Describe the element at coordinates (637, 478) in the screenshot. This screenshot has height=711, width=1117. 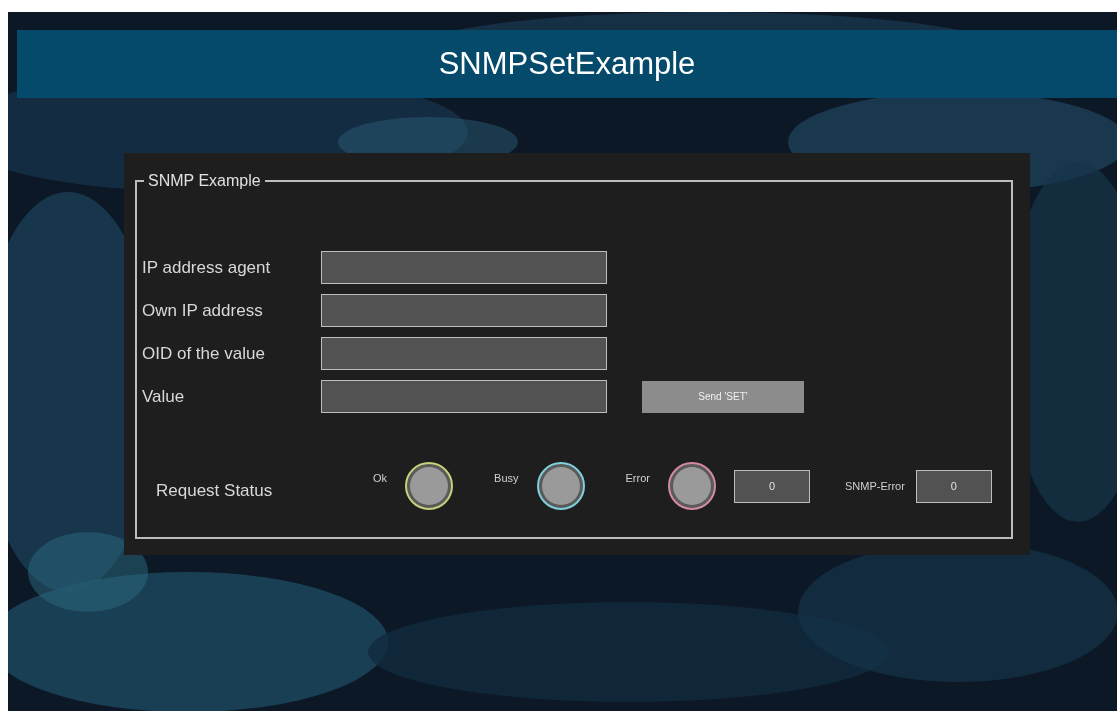
I see `lamp-label: Error` at that location.